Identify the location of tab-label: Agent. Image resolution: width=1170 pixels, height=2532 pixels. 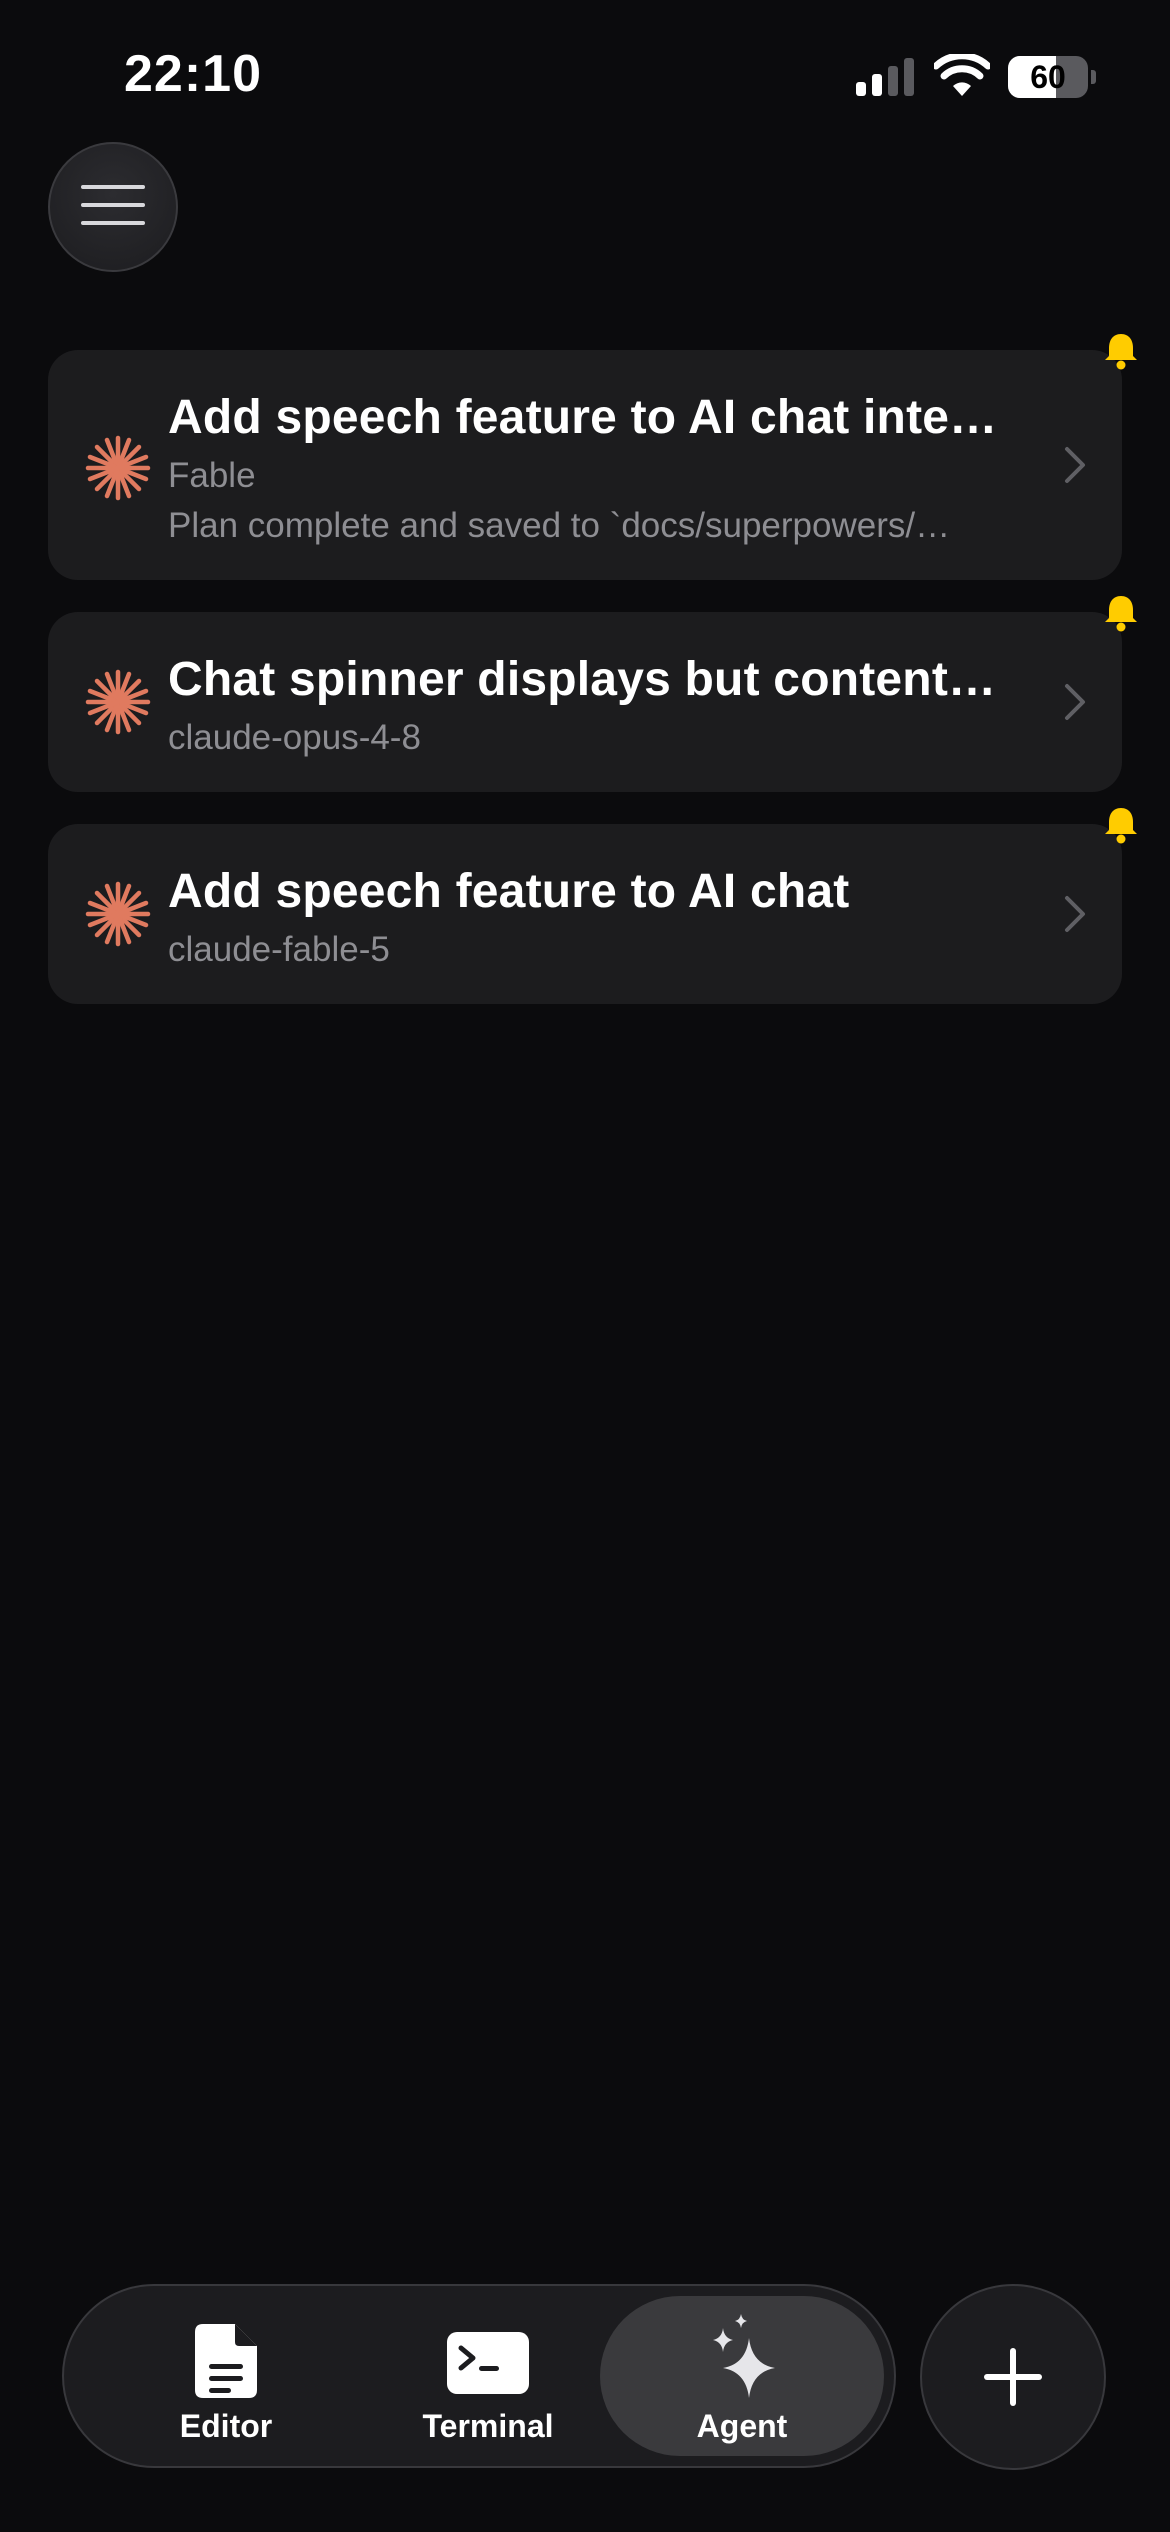
(742, 2426).